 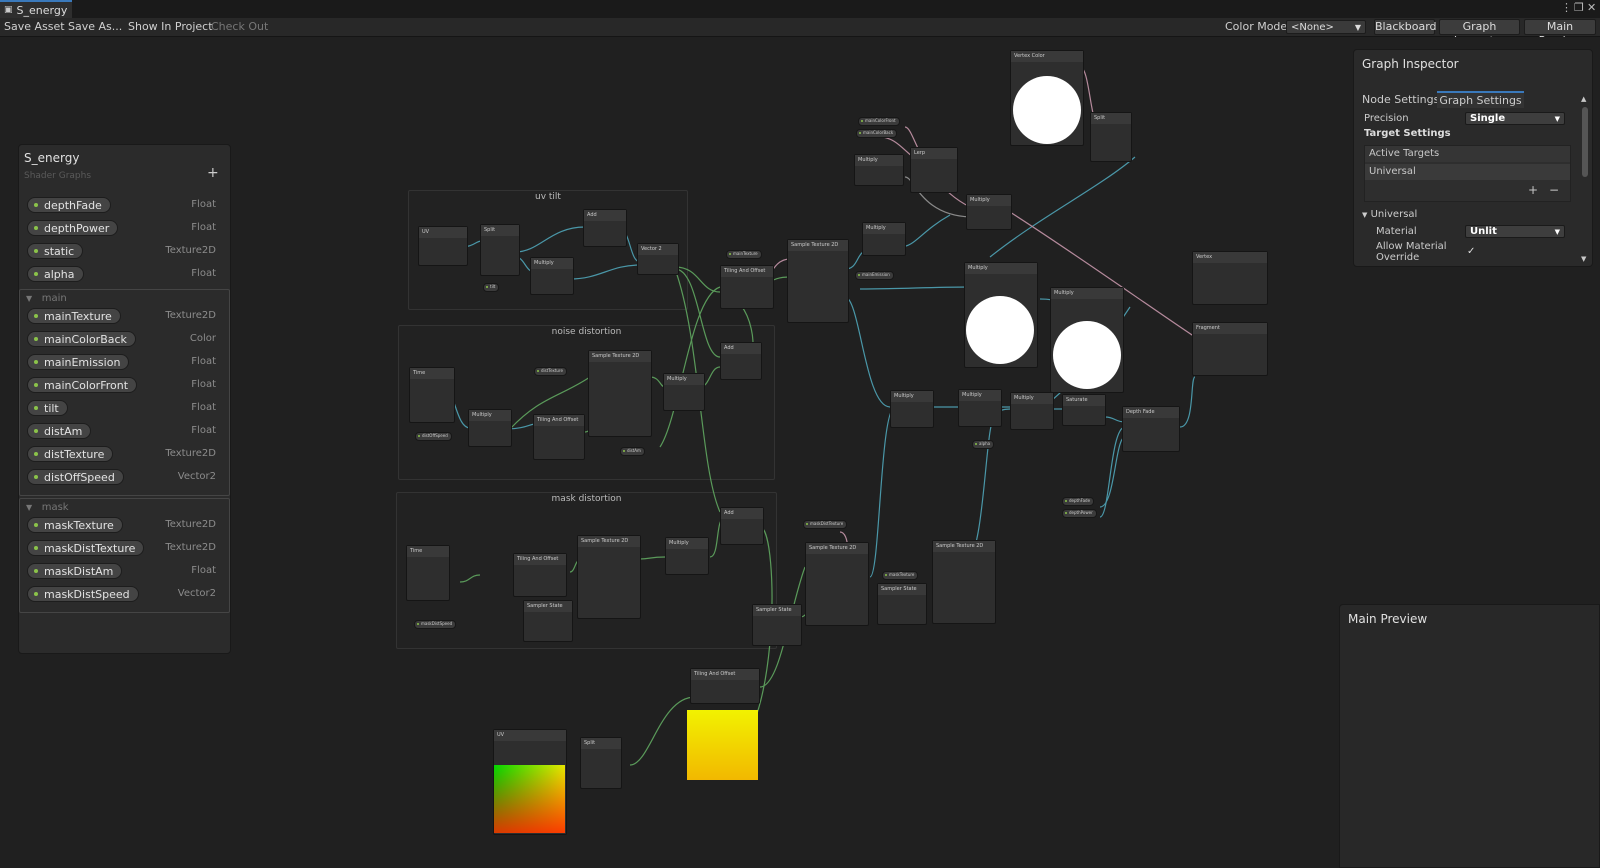 I want to click on show-in-project-button: Show In Project, so click(x=170, y=27).